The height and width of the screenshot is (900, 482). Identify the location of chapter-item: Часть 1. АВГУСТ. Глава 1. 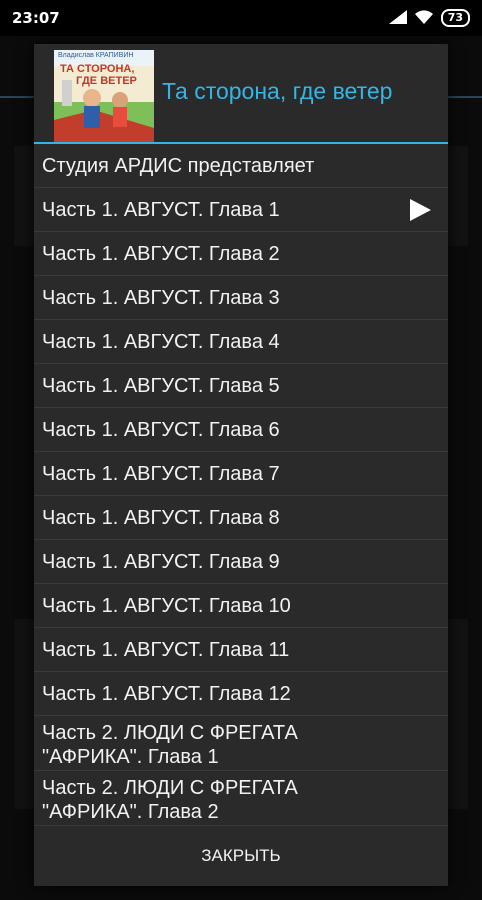
(241, 210).